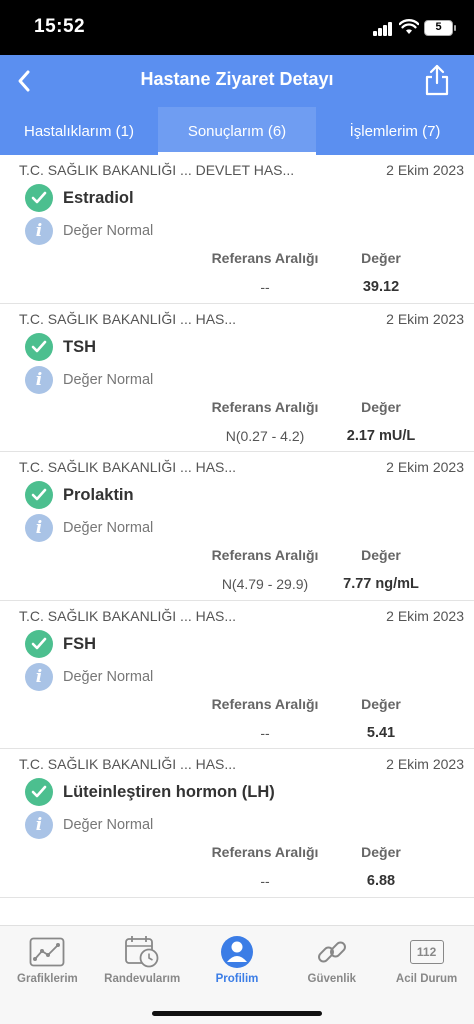  I want to click on result-value: 6.88, so click(381, 881).